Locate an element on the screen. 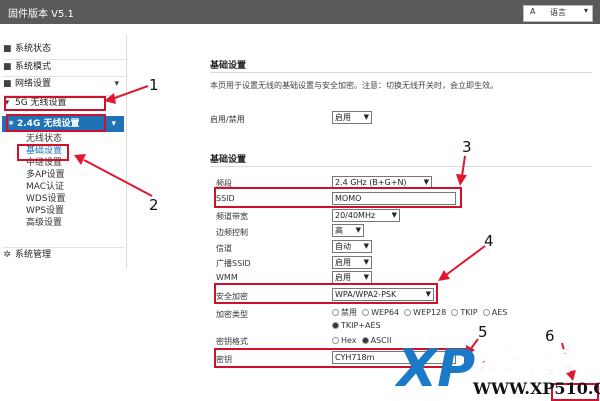 The width and height of the screenshot is (600, 401). watermark-url: WWW.XP510.COM is located at coordinates (536, 388).